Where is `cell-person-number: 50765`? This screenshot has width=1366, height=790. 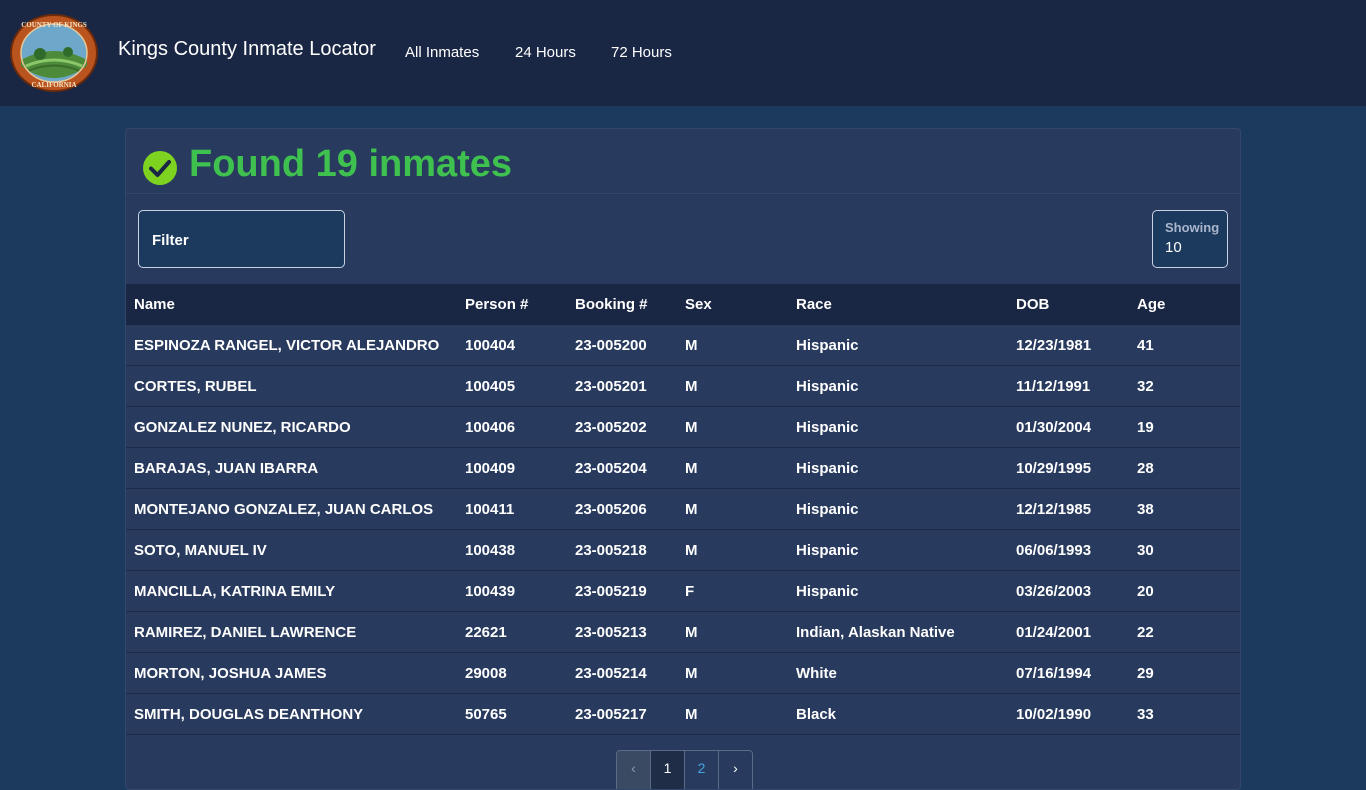
cell-person-number: 50765 is located at coordinates (512, 714).